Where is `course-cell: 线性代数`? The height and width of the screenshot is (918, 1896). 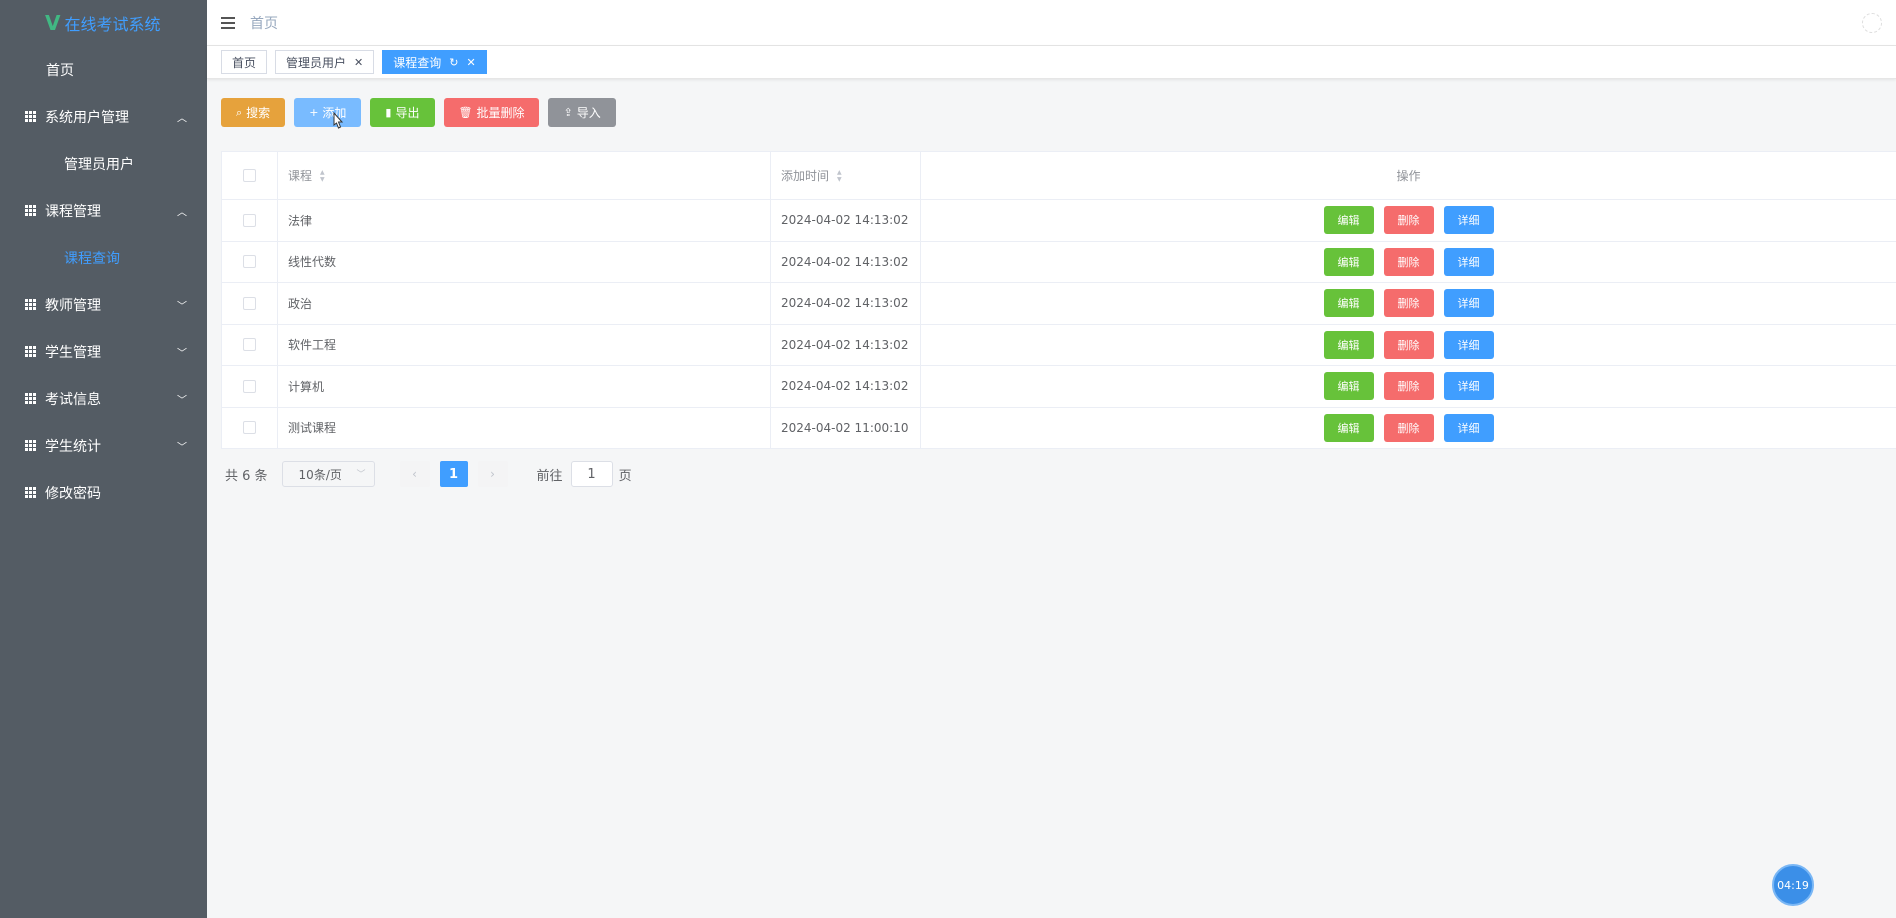 course-cell: 线性代数 is located at coordinates (524, 261).